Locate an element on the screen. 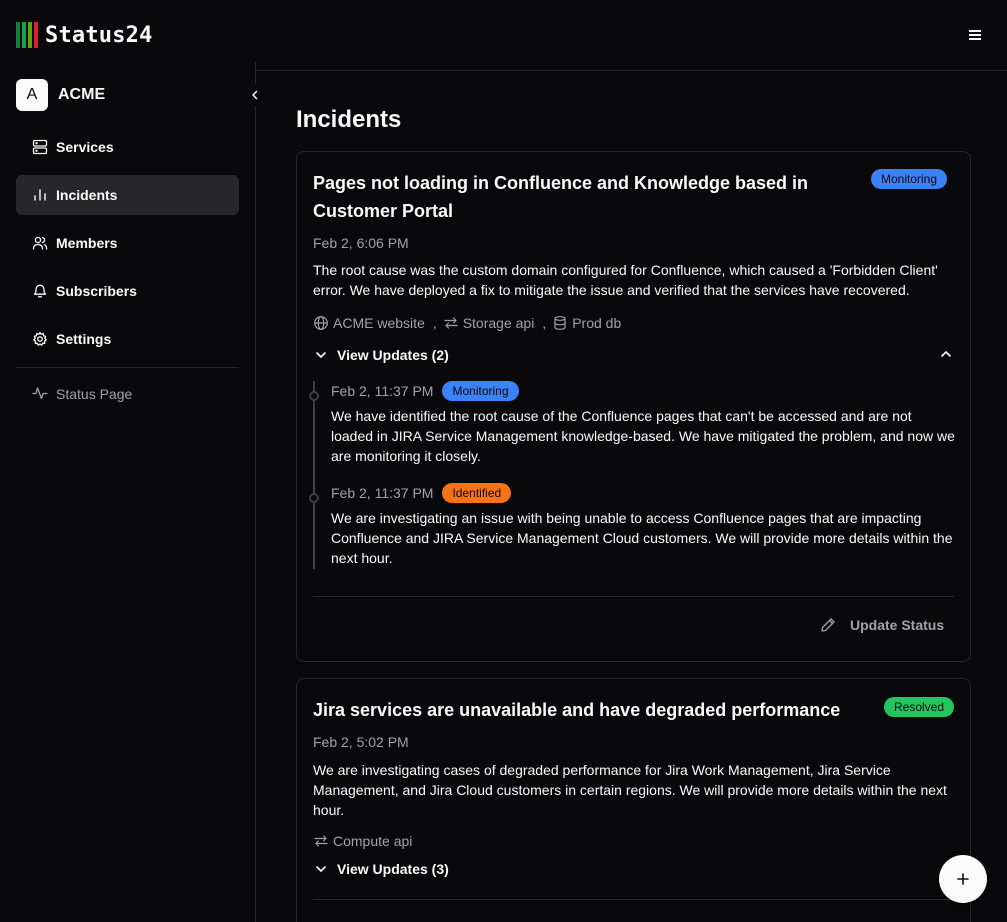  org-switcher: A ACME is located at coordinates (60, 95).